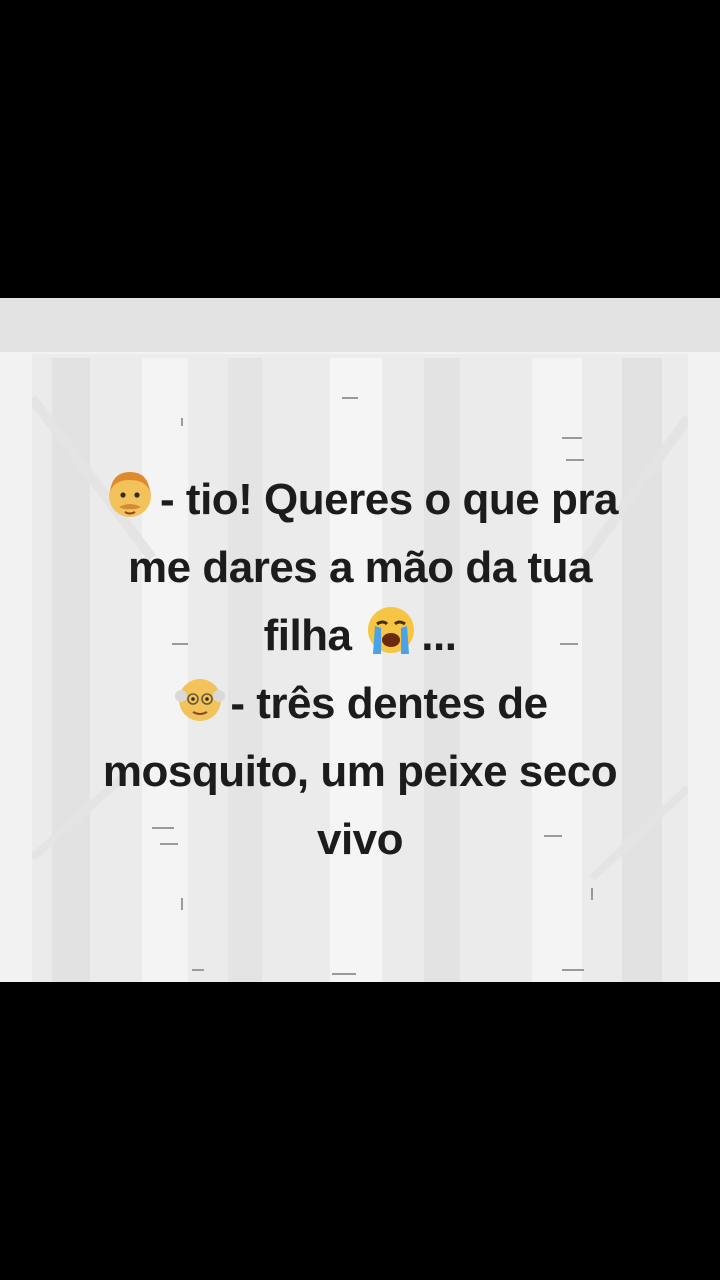  I want to click on crying-face-icon, so click(391, 630).